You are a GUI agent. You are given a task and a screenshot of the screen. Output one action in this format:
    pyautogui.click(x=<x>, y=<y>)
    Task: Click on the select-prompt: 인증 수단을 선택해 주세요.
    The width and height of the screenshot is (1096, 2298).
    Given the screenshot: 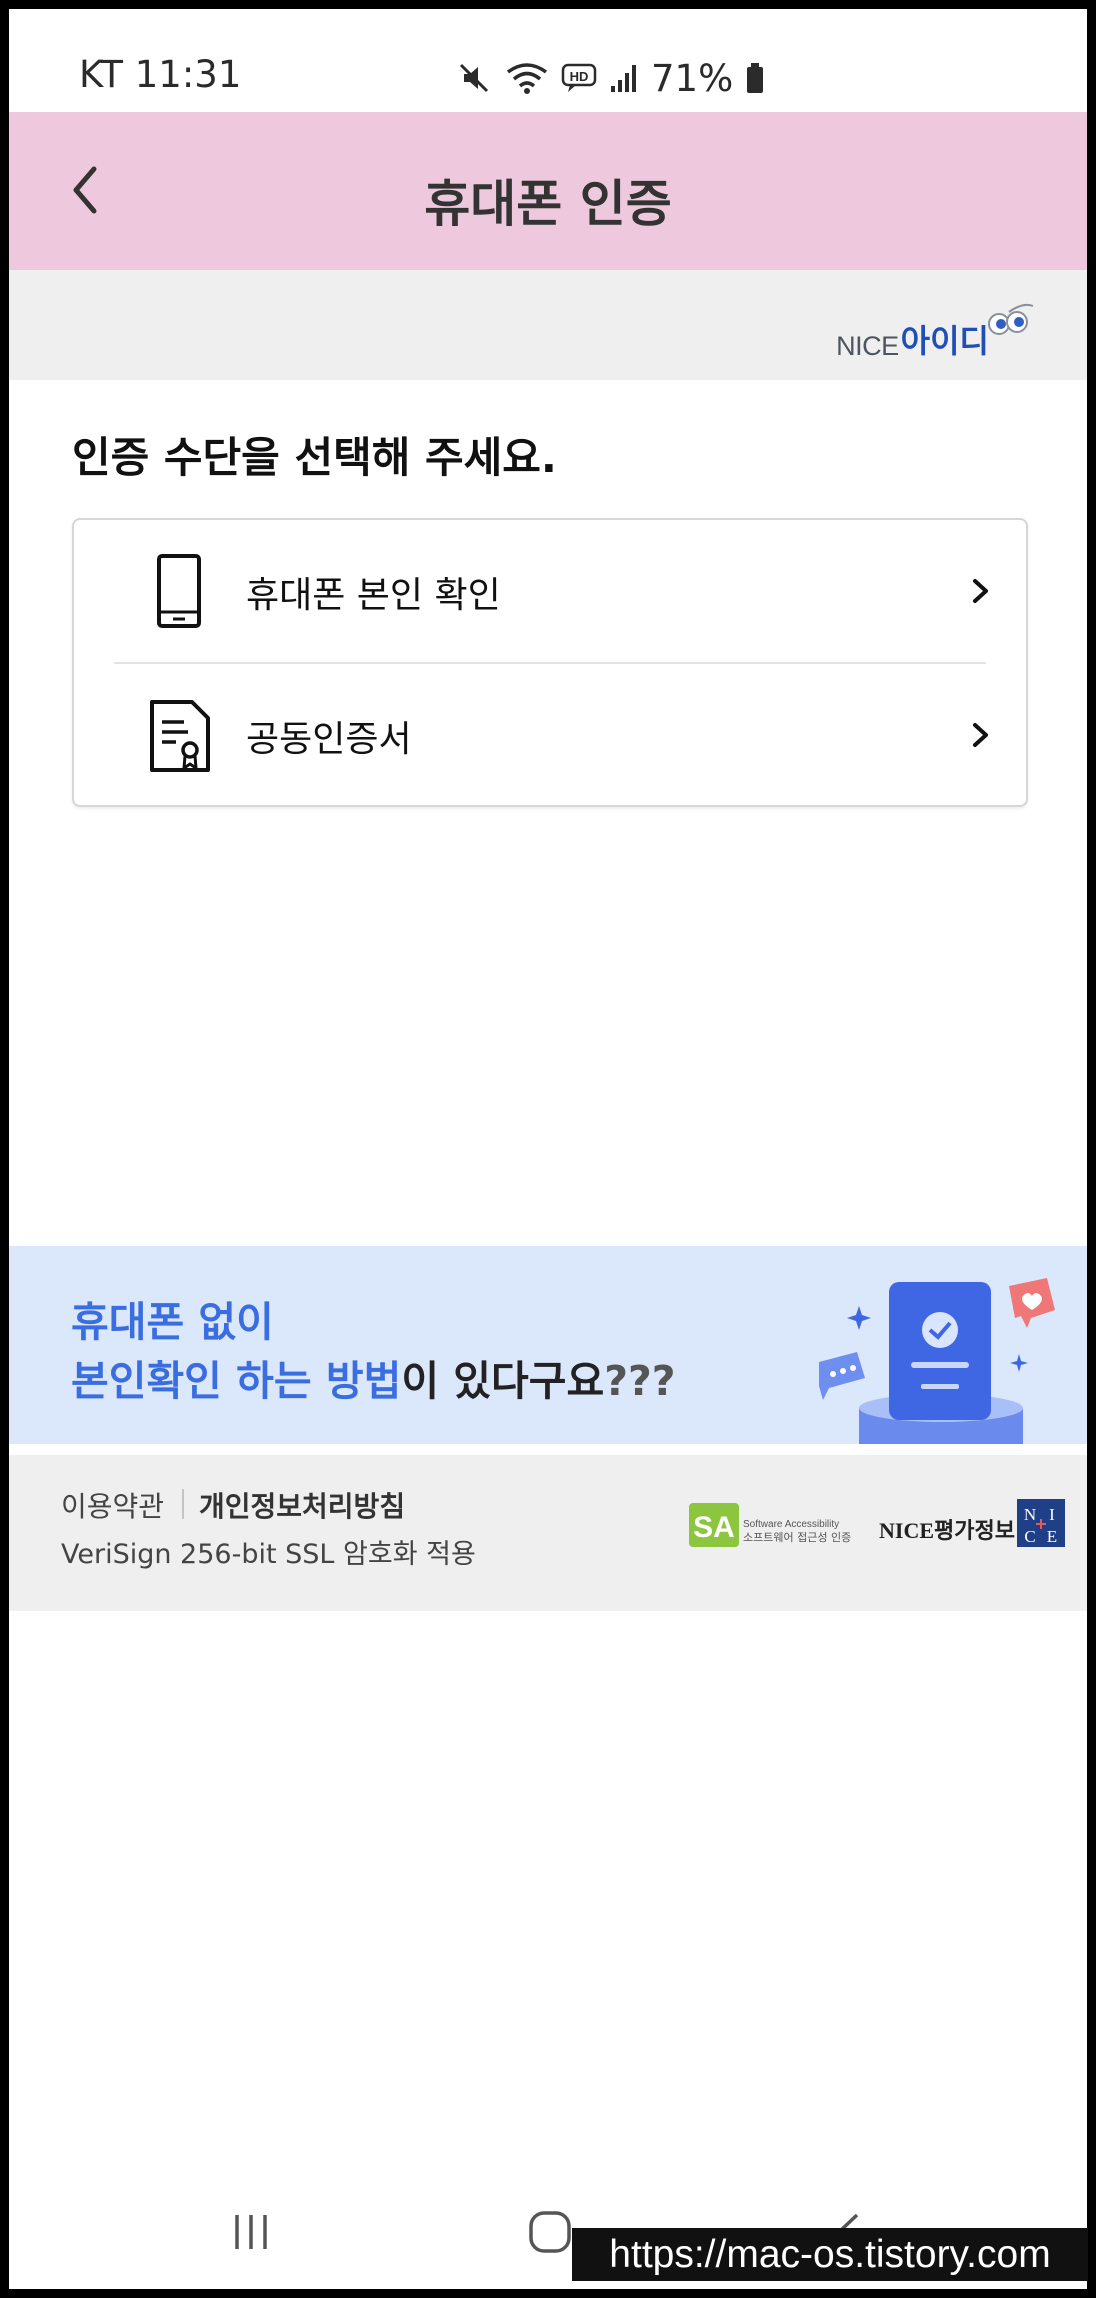 What is the action you would take?
    pyautogui.click(x=314, y=457)
    